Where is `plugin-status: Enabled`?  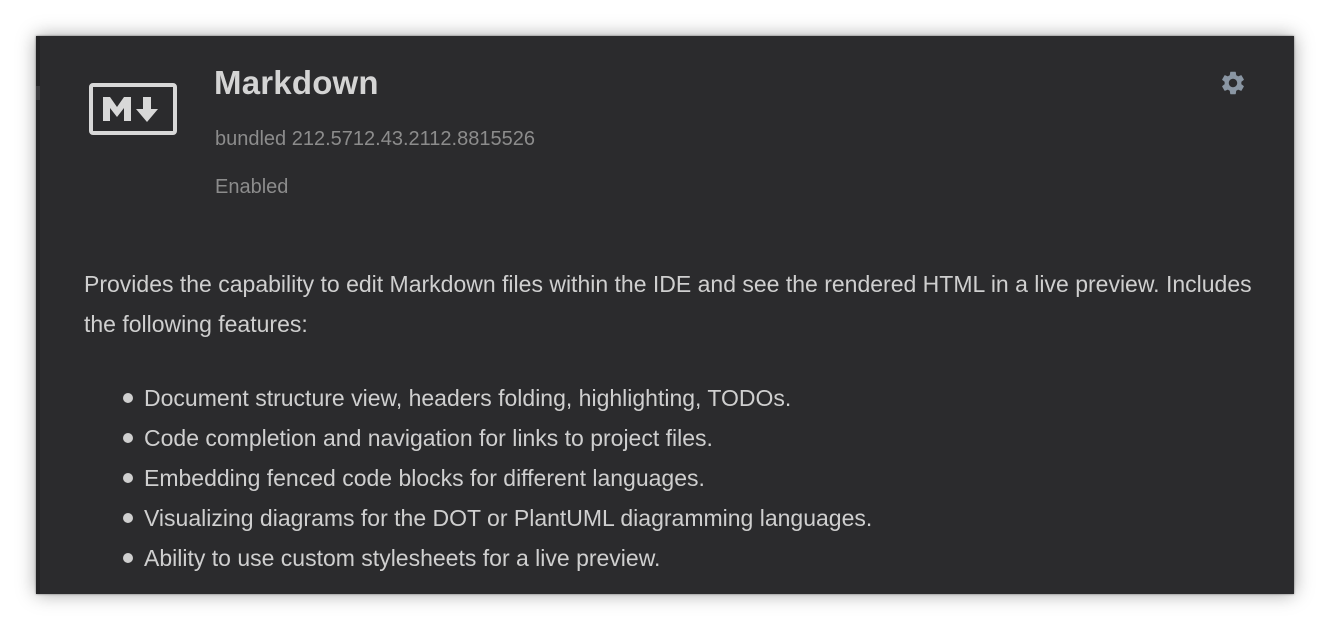 plugin-status: Enabled is located at coordinates (252, 187).